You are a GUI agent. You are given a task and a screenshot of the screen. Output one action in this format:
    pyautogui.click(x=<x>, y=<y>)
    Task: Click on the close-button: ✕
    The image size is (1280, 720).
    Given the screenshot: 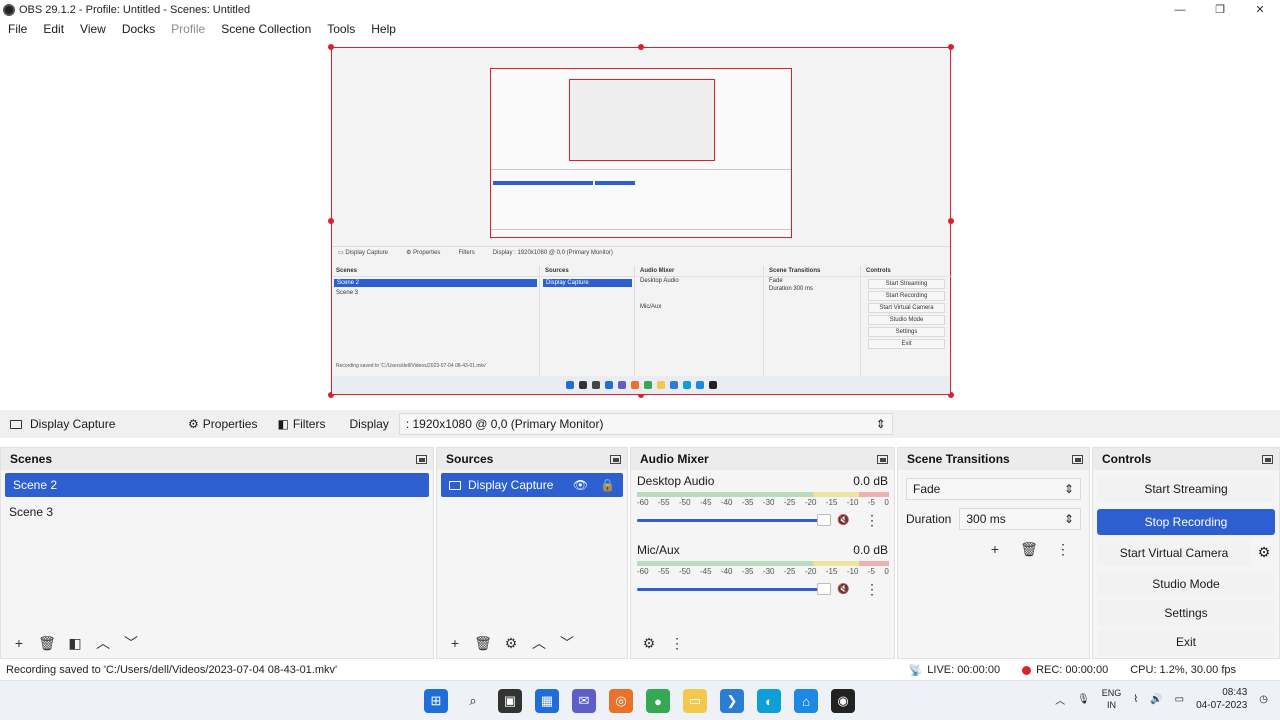 What is the action you would take?
    pyautogui.click(x=1260, y=9)
    